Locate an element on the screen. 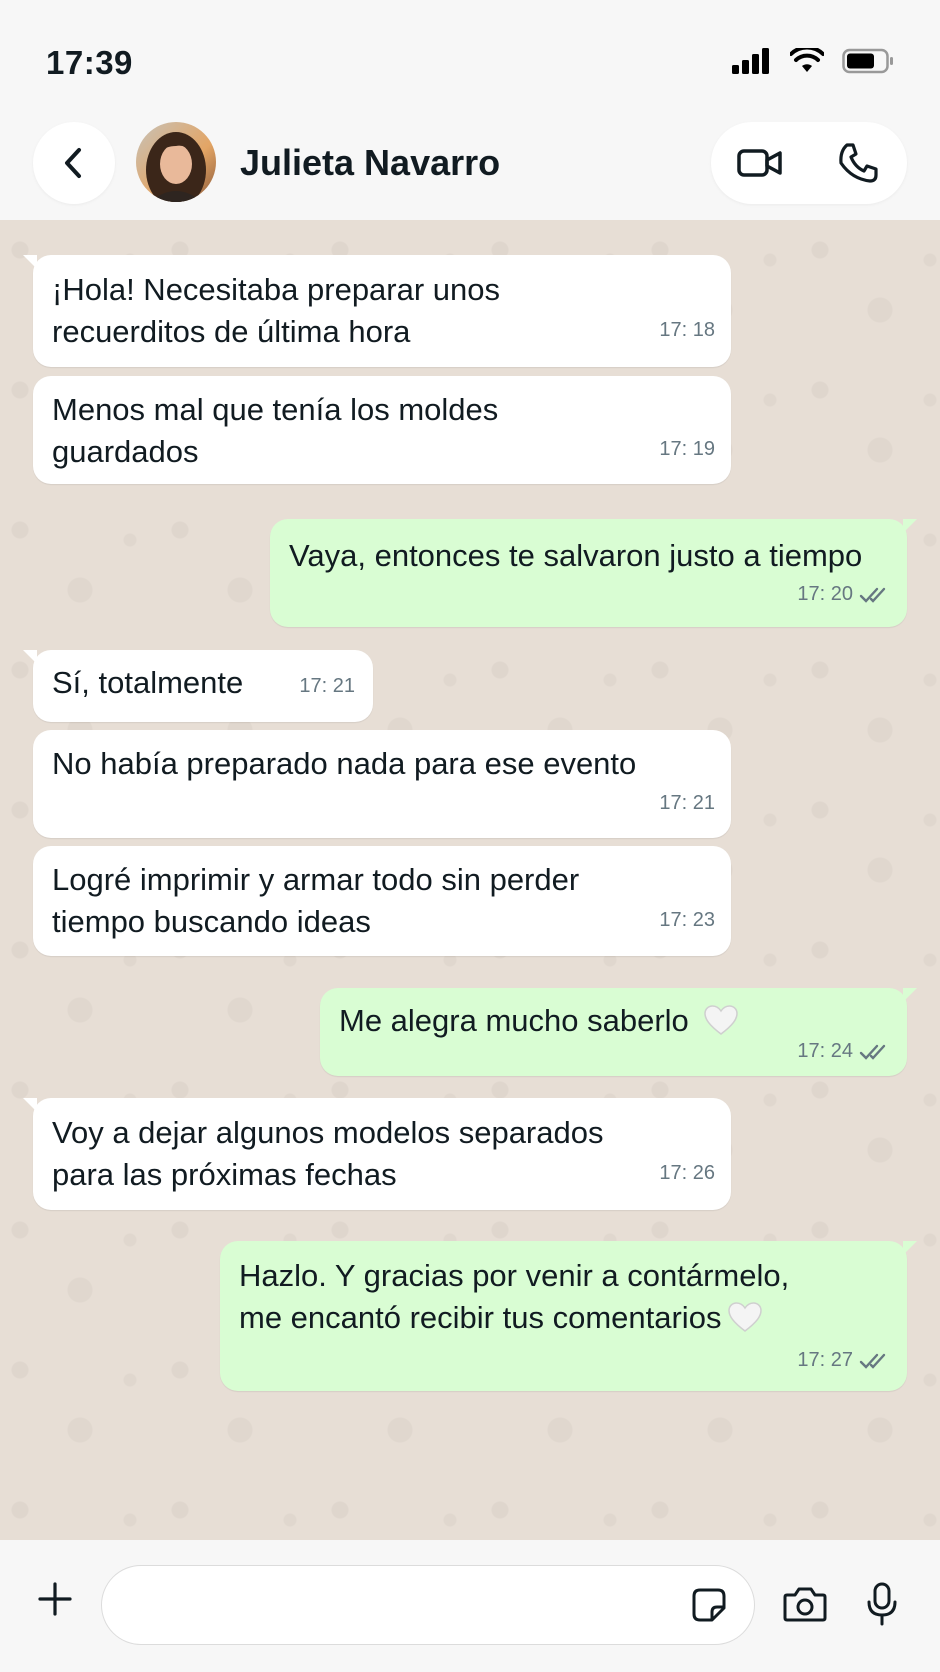 Image resolution: width=940 pixels, height=1672 pixels. sticker-button is located at coordinates (709, 1605).